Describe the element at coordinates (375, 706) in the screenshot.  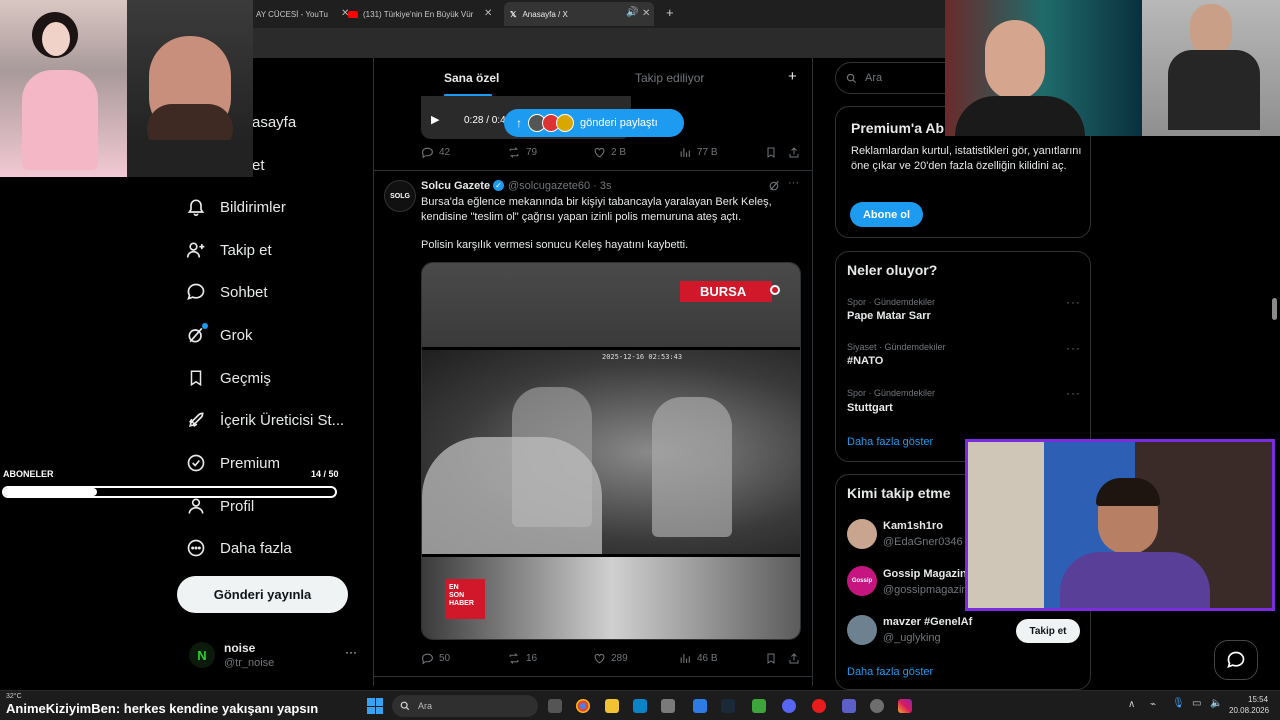
I see `windows-start-icon` at that location.